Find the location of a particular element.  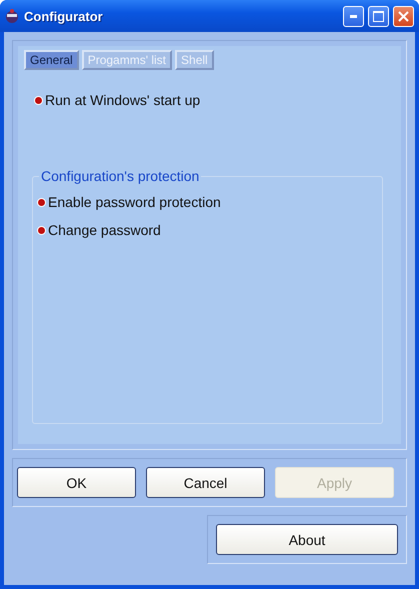

option-label: Run at Windows' start up is located at coordinates (122, 100).